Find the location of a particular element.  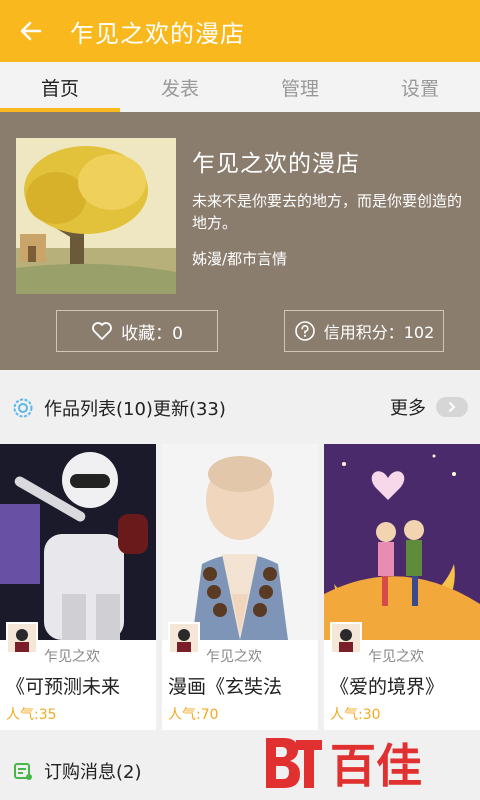

order-messages-title: 订购消息(2) is located at coordinates (93, 772).